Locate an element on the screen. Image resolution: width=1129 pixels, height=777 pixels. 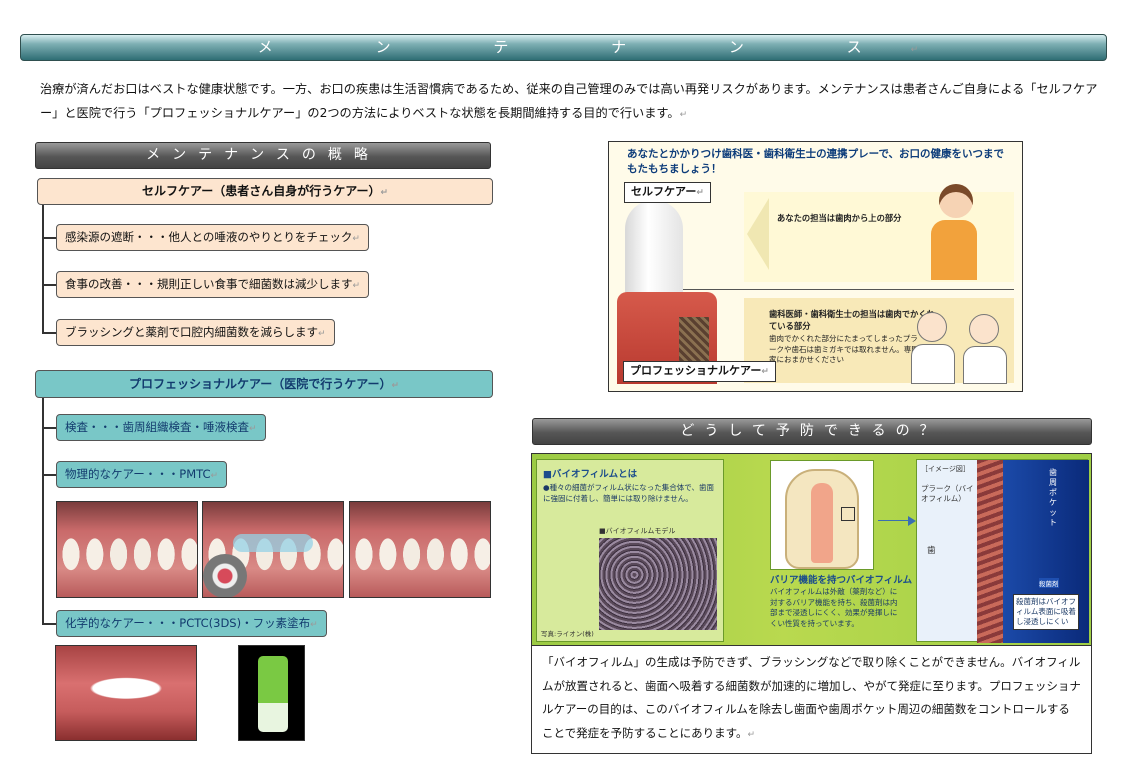
pro-care-note-title: 歯科医師・歯科衛生士の担当は歯肉でかくれている部分 is located at coordinates (852, 320).